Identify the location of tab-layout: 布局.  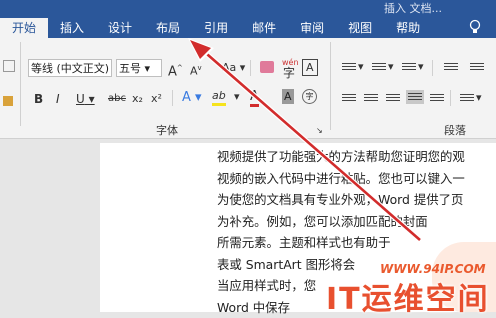
(168, 28).